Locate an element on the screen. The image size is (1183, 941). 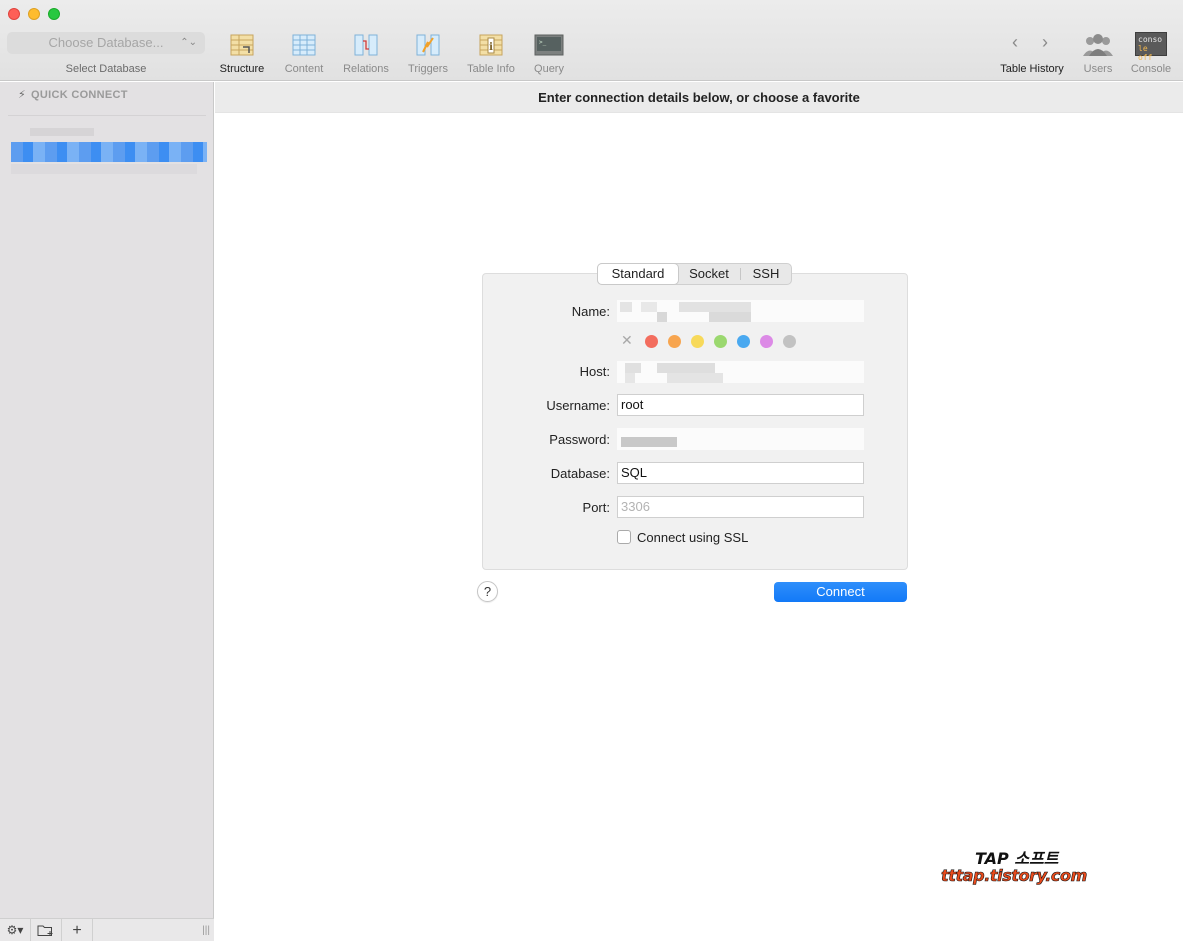
resize-handle-icon: ||| is located at coordinates (206, 930).